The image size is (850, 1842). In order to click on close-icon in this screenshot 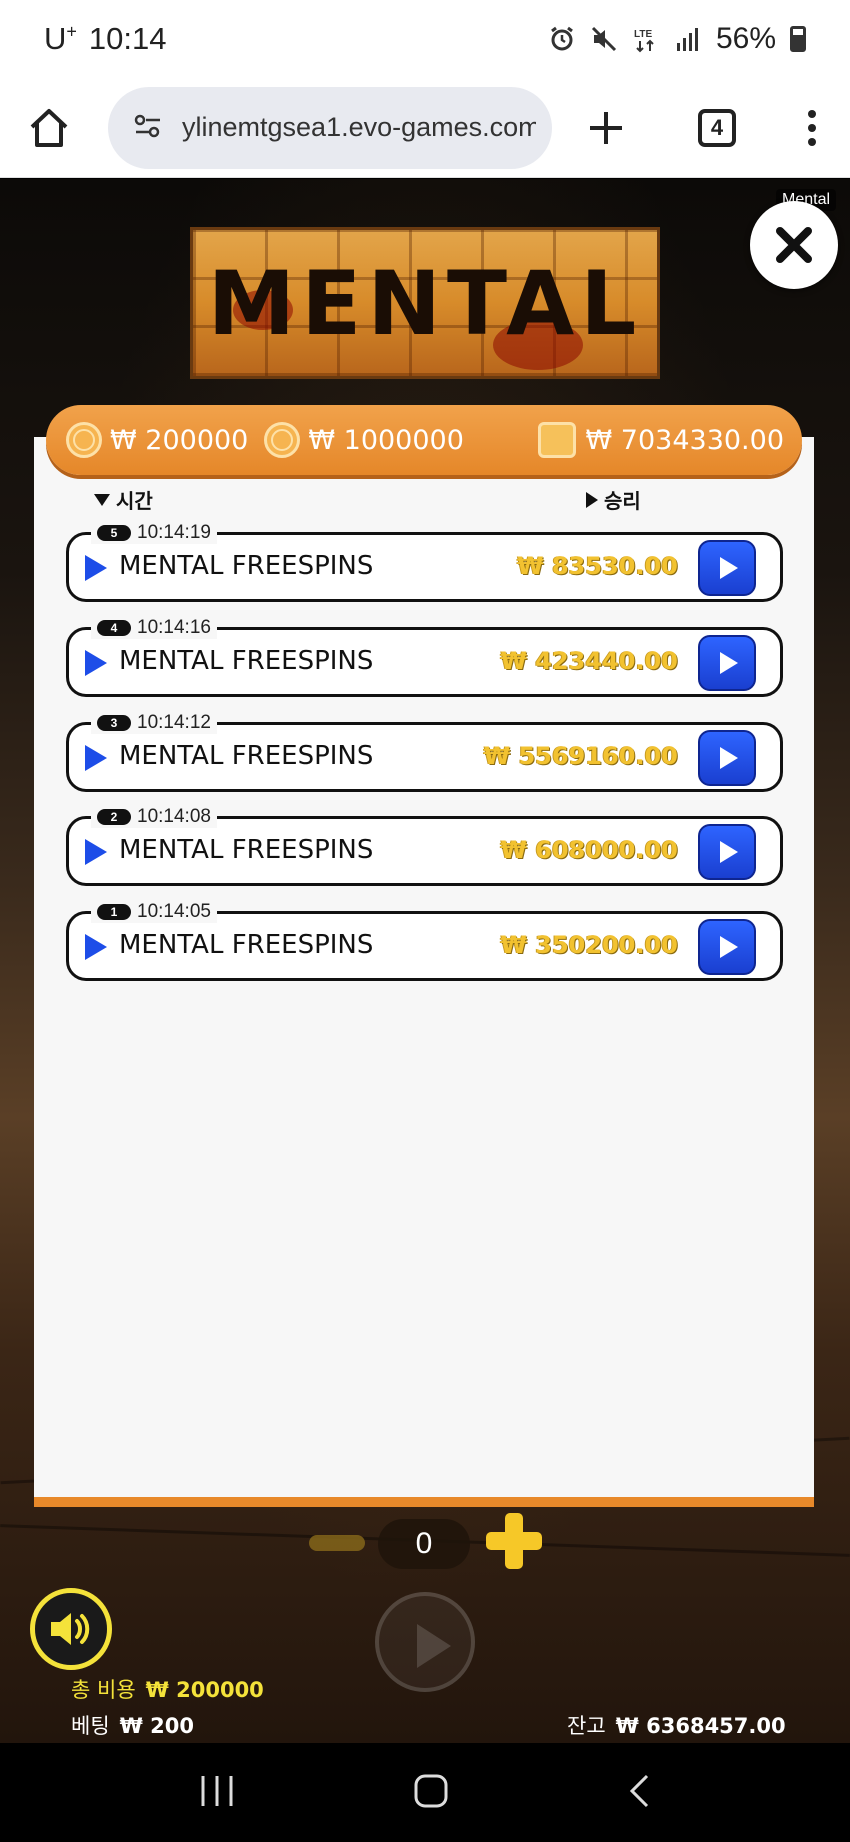, I will do `click(794, 245)`.